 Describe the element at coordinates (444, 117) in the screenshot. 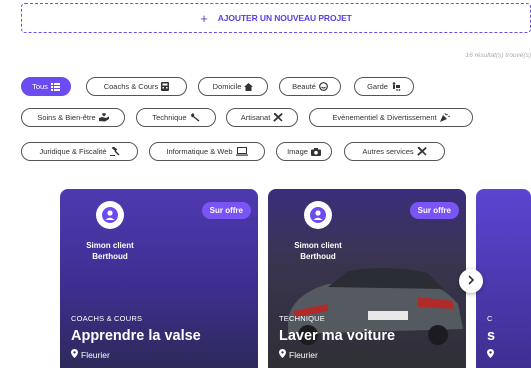

I see `party-icon` at that location.